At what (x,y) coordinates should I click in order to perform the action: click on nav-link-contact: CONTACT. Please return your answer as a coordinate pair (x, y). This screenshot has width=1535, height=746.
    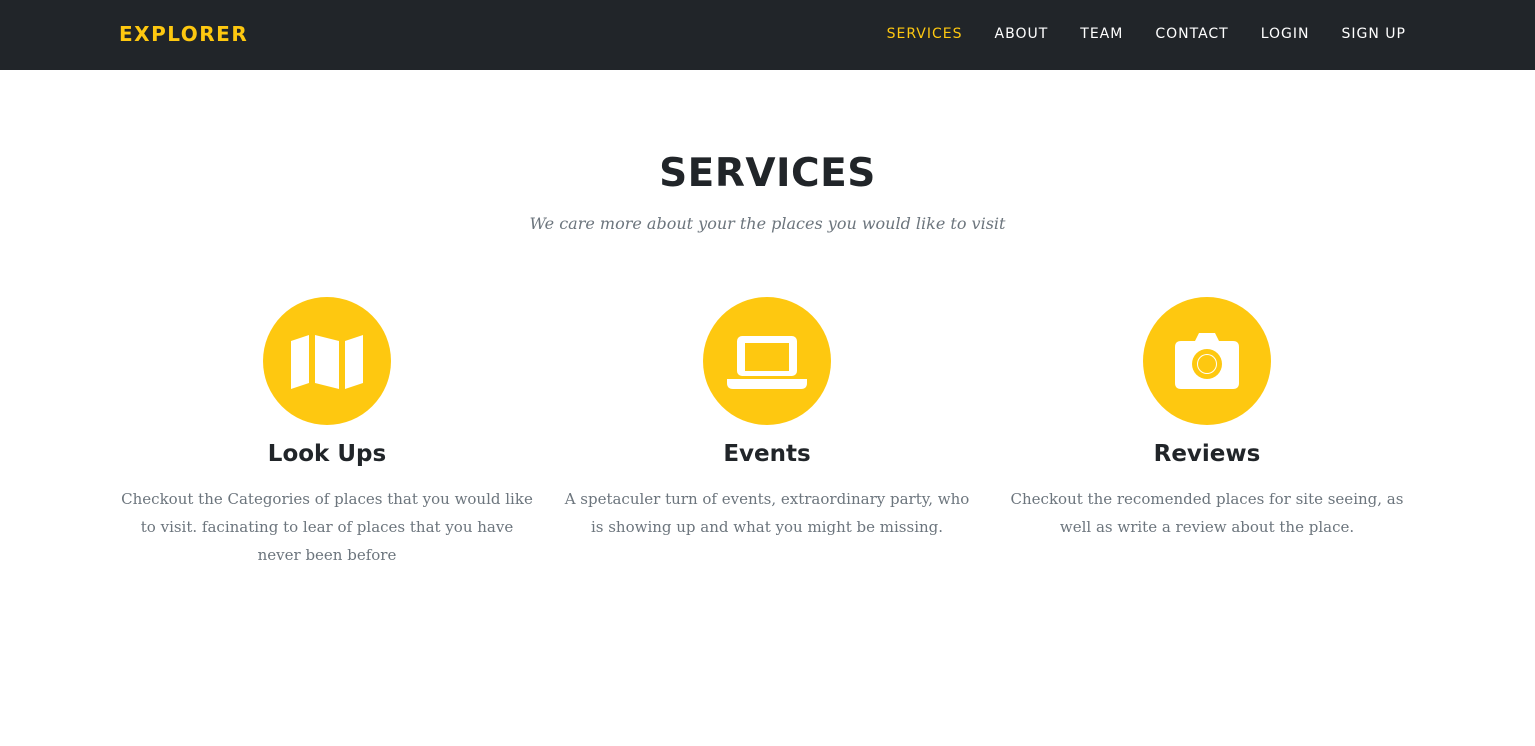
    Looking at the image, I should click on (1191, 34).